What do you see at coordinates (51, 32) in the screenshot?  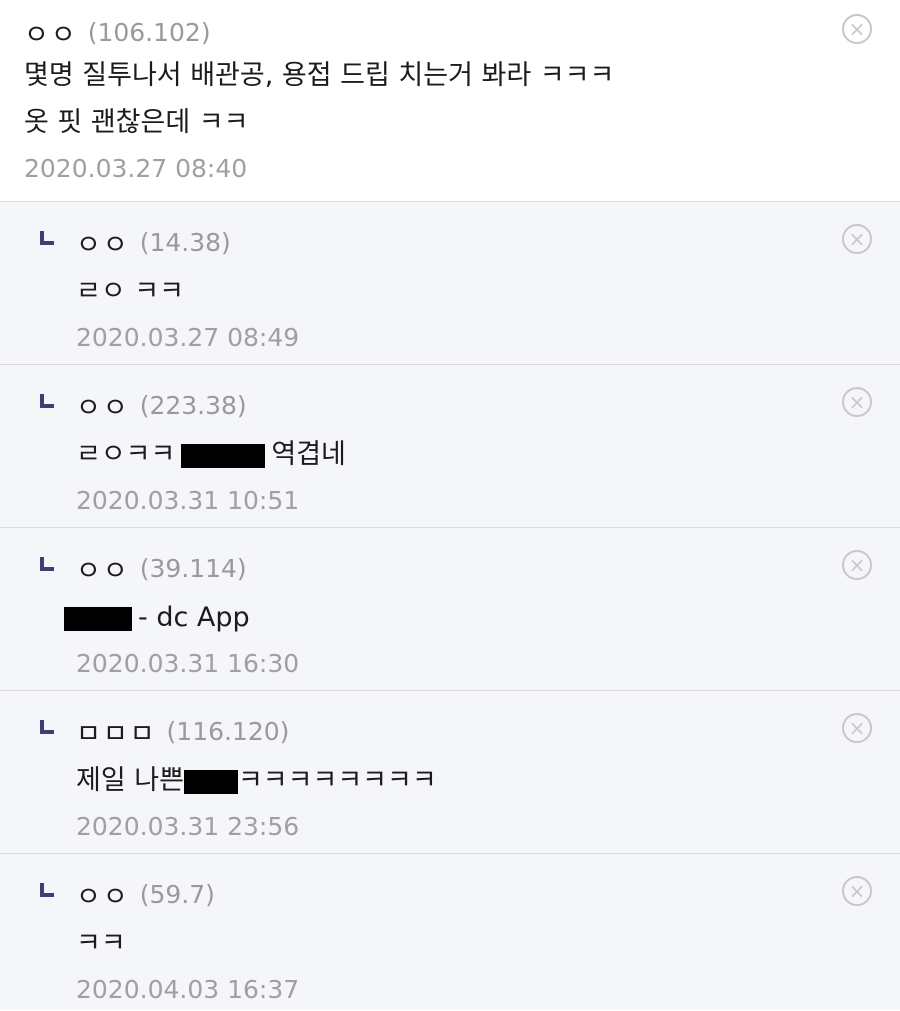 I see `comment-nickname: ㅇㅇ` at bounding box center [51, 32].